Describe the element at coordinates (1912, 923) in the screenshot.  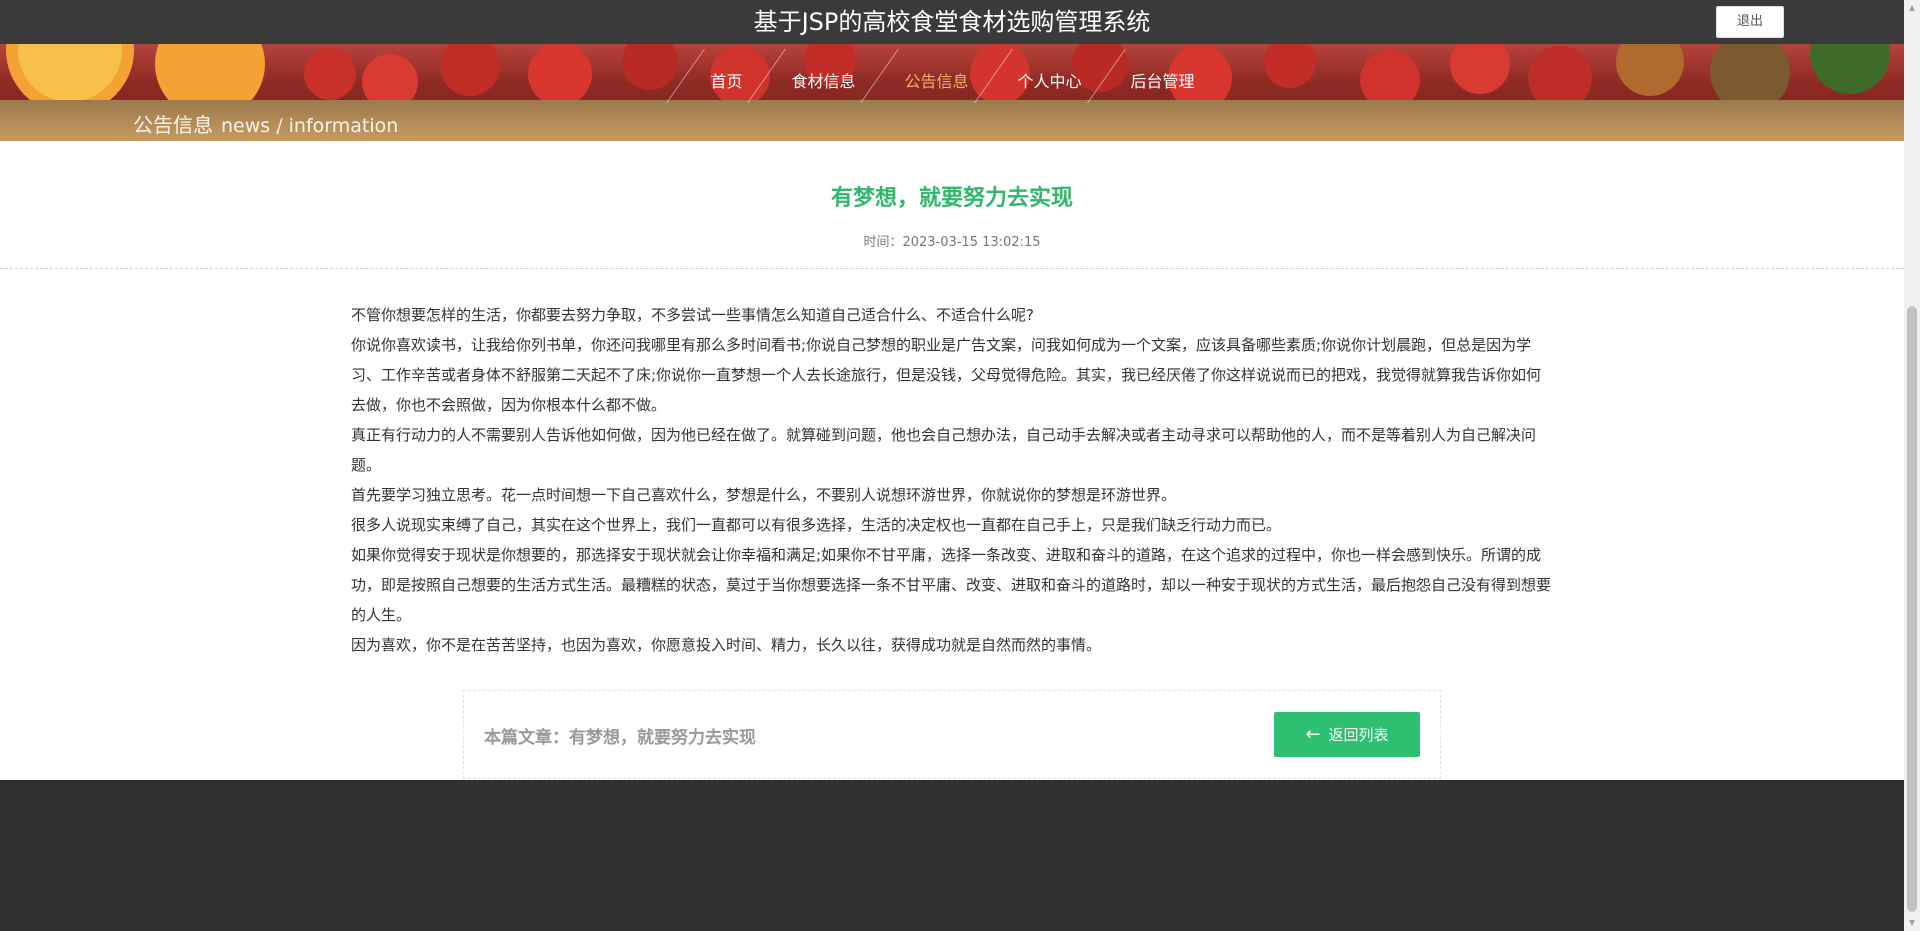
I see `scroll-down-icon: ▼` at that location.